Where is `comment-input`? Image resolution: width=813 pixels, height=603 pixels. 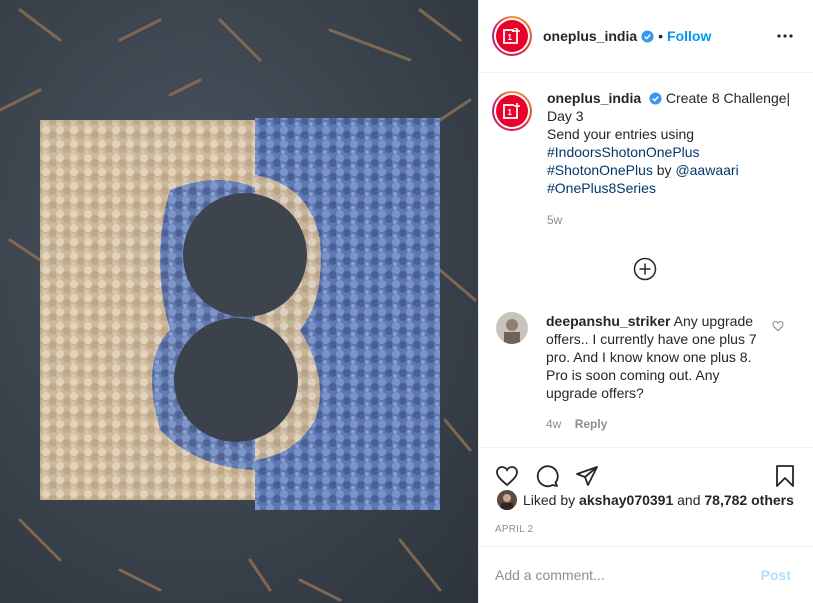 comment-input is located at coordinates (628, 575).